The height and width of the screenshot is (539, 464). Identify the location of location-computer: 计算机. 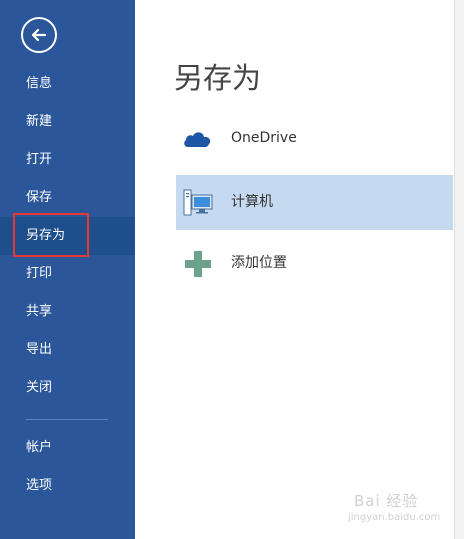
(314, 202).